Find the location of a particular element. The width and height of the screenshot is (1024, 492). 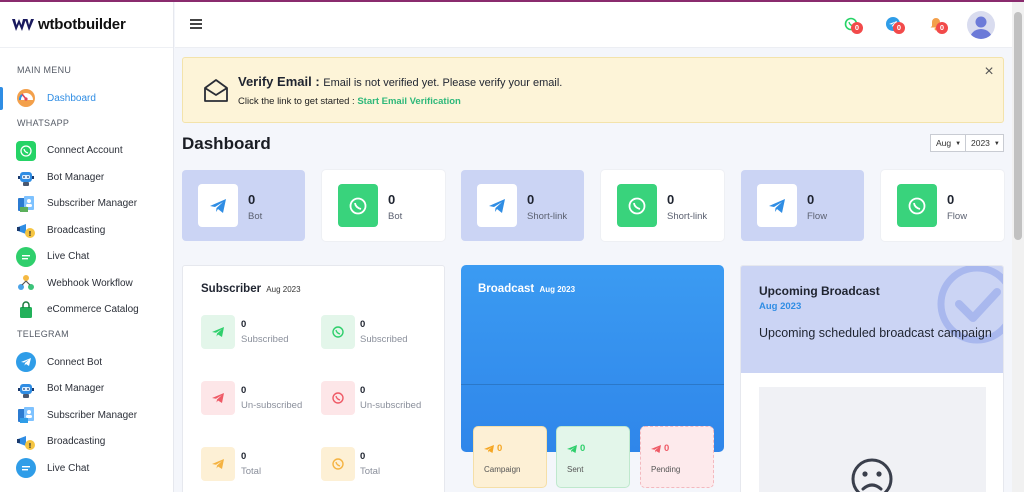

whatsapp-notification-button: 0 is located at coordinates (853, 25).